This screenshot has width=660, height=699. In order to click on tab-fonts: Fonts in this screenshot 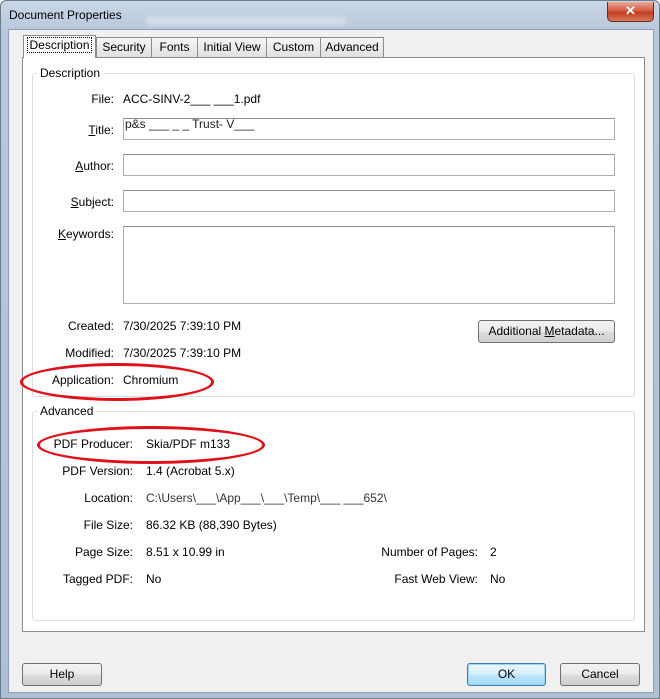, I will do `click(174, 47)`.